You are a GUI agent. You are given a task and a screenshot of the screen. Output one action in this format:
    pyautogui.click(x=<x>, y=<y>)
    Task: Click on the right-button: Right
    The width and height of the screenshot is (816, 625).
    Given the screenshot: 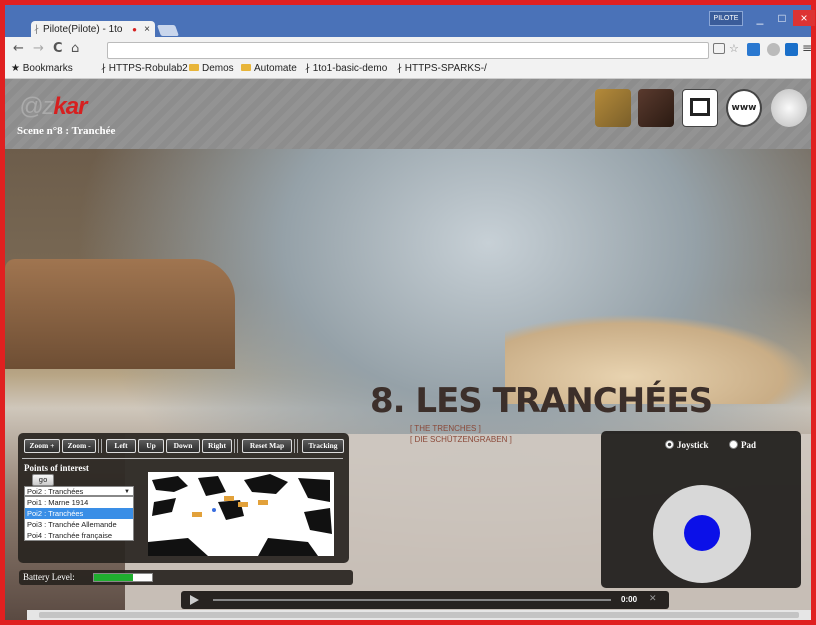 What is the action you would take?
    pyautogui.click(x=217, y=446)
    